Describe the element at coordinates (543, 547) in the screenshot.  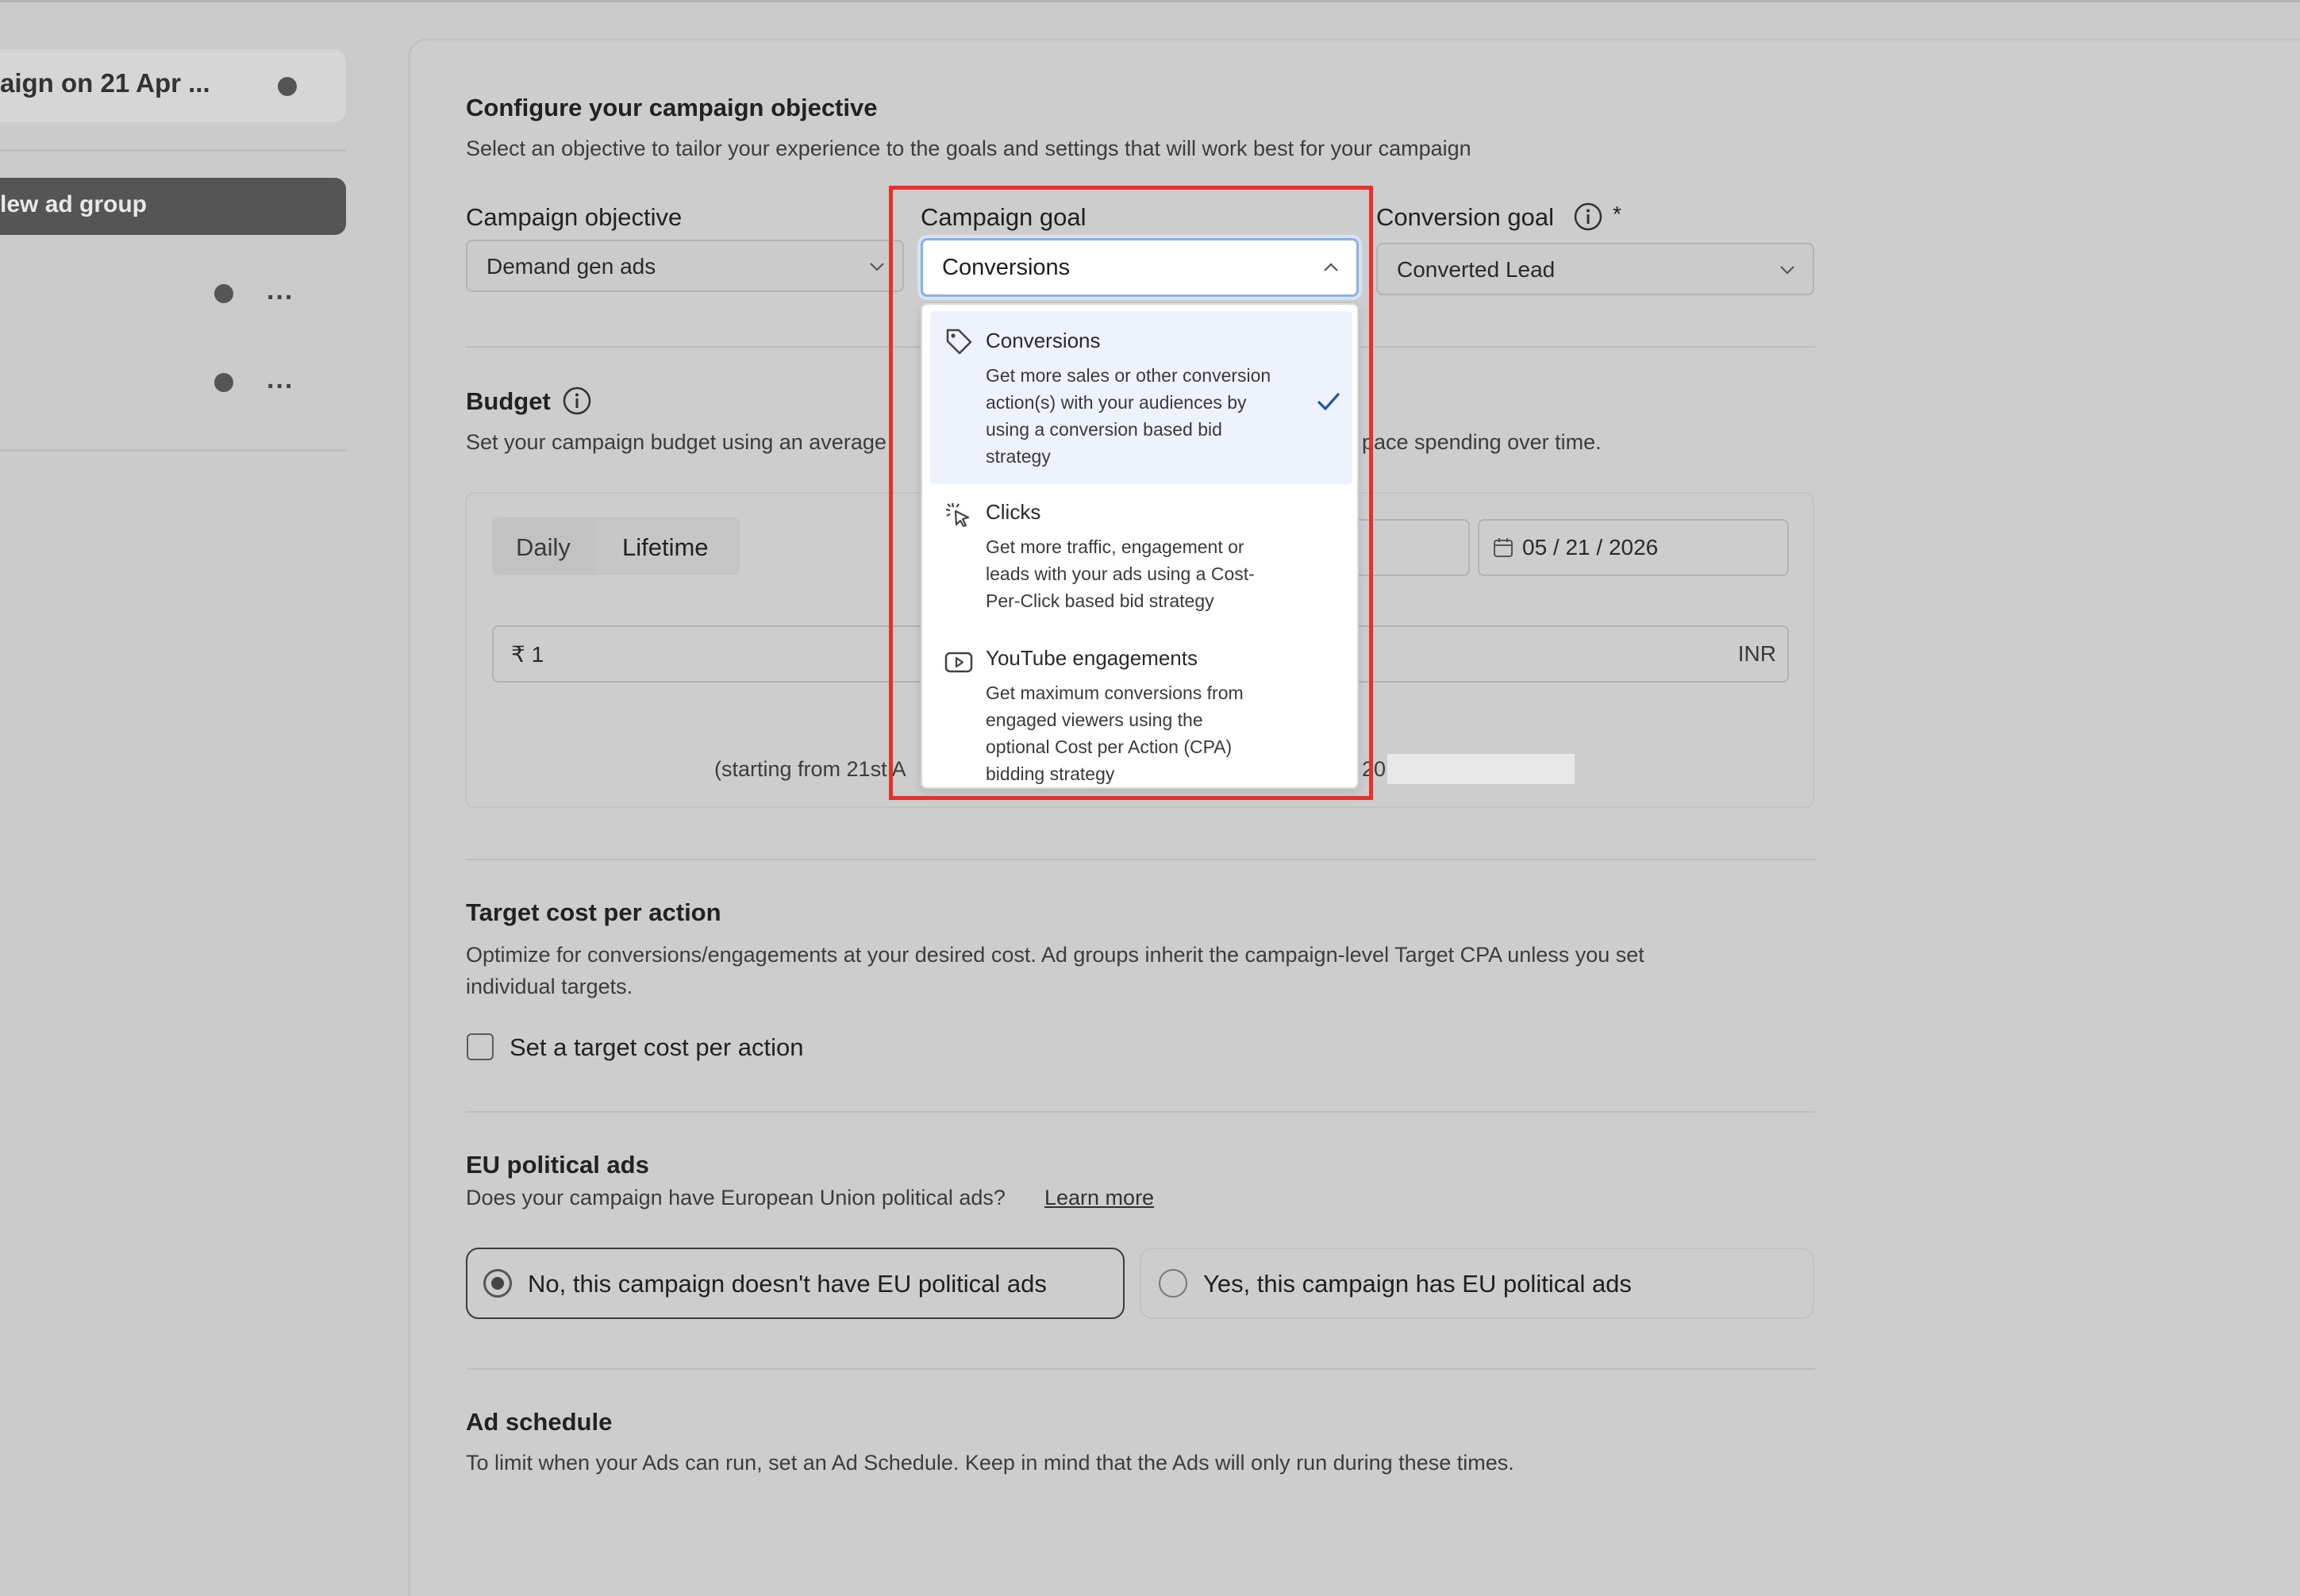
I see `tab-daily: Daily` at that location.